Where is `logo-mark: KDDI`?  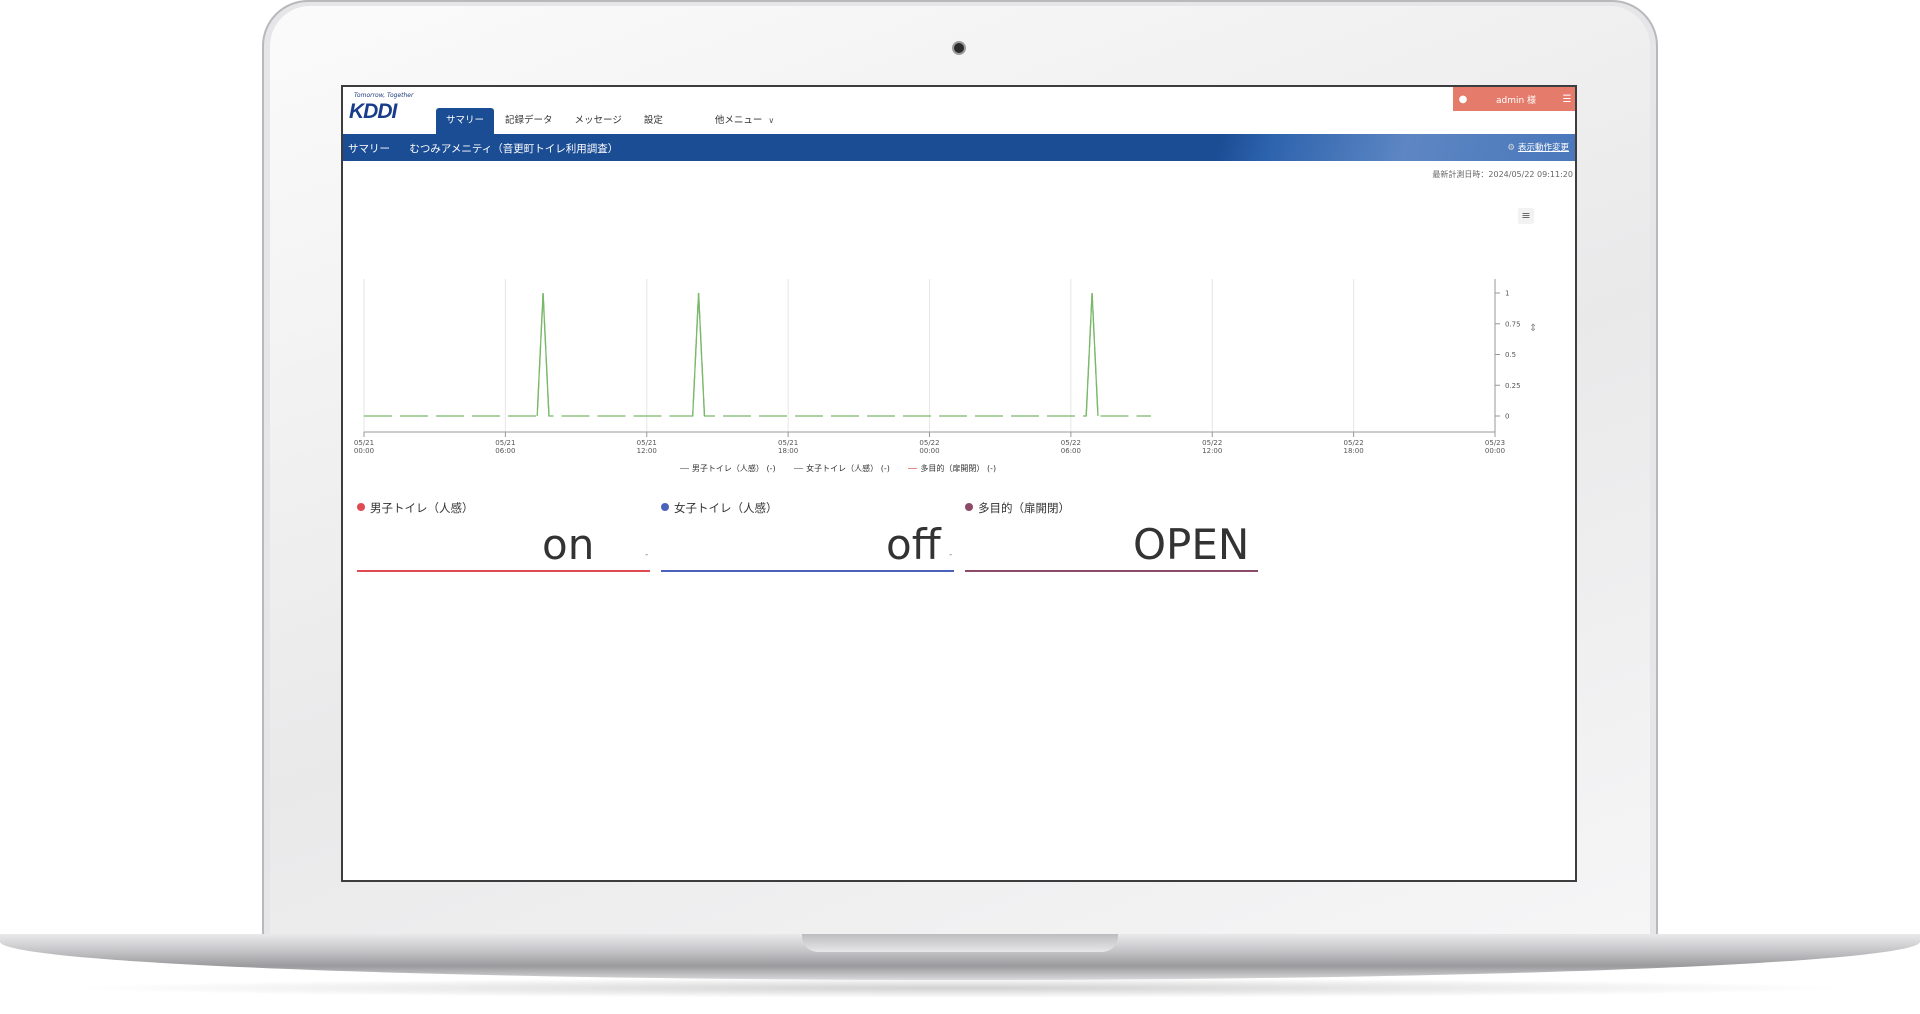
logo-mark: KDDI is located at coordinates (373, 111).